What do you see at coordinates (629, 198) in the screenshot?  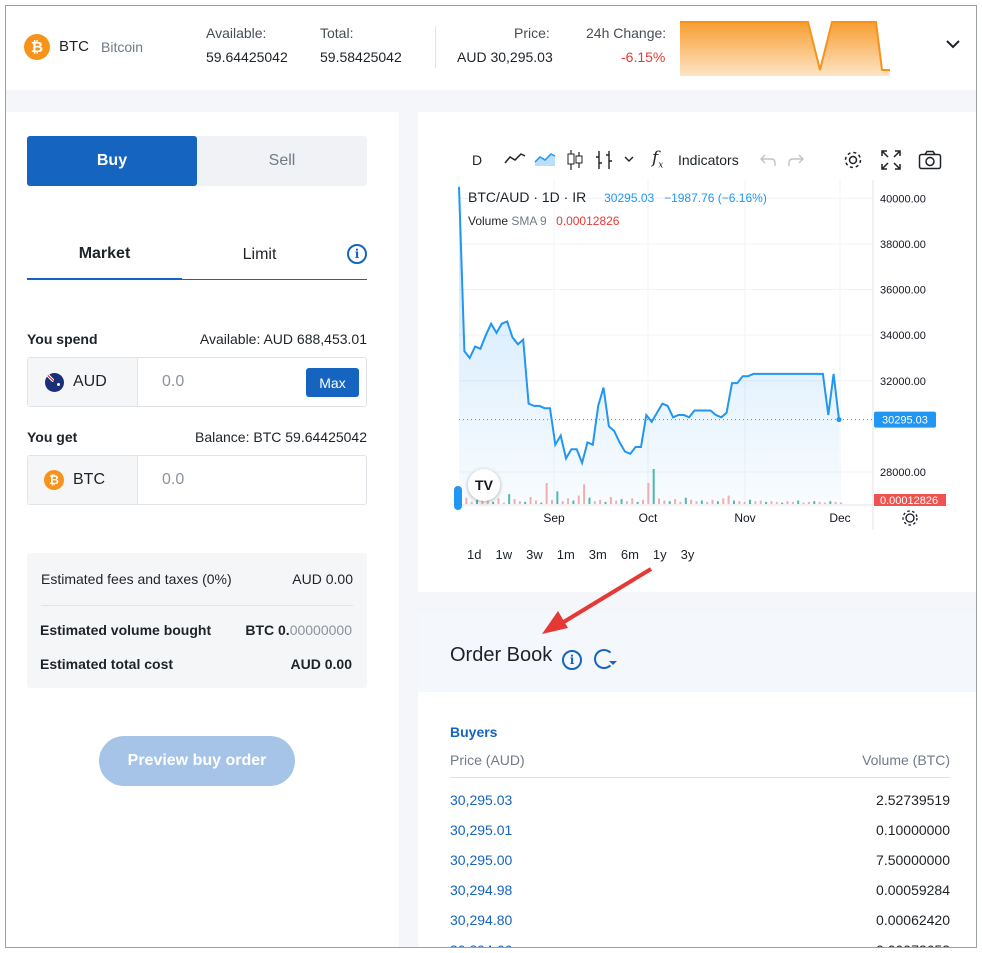 I see `last-price: 30295.03` at bounding box center [629, 198].